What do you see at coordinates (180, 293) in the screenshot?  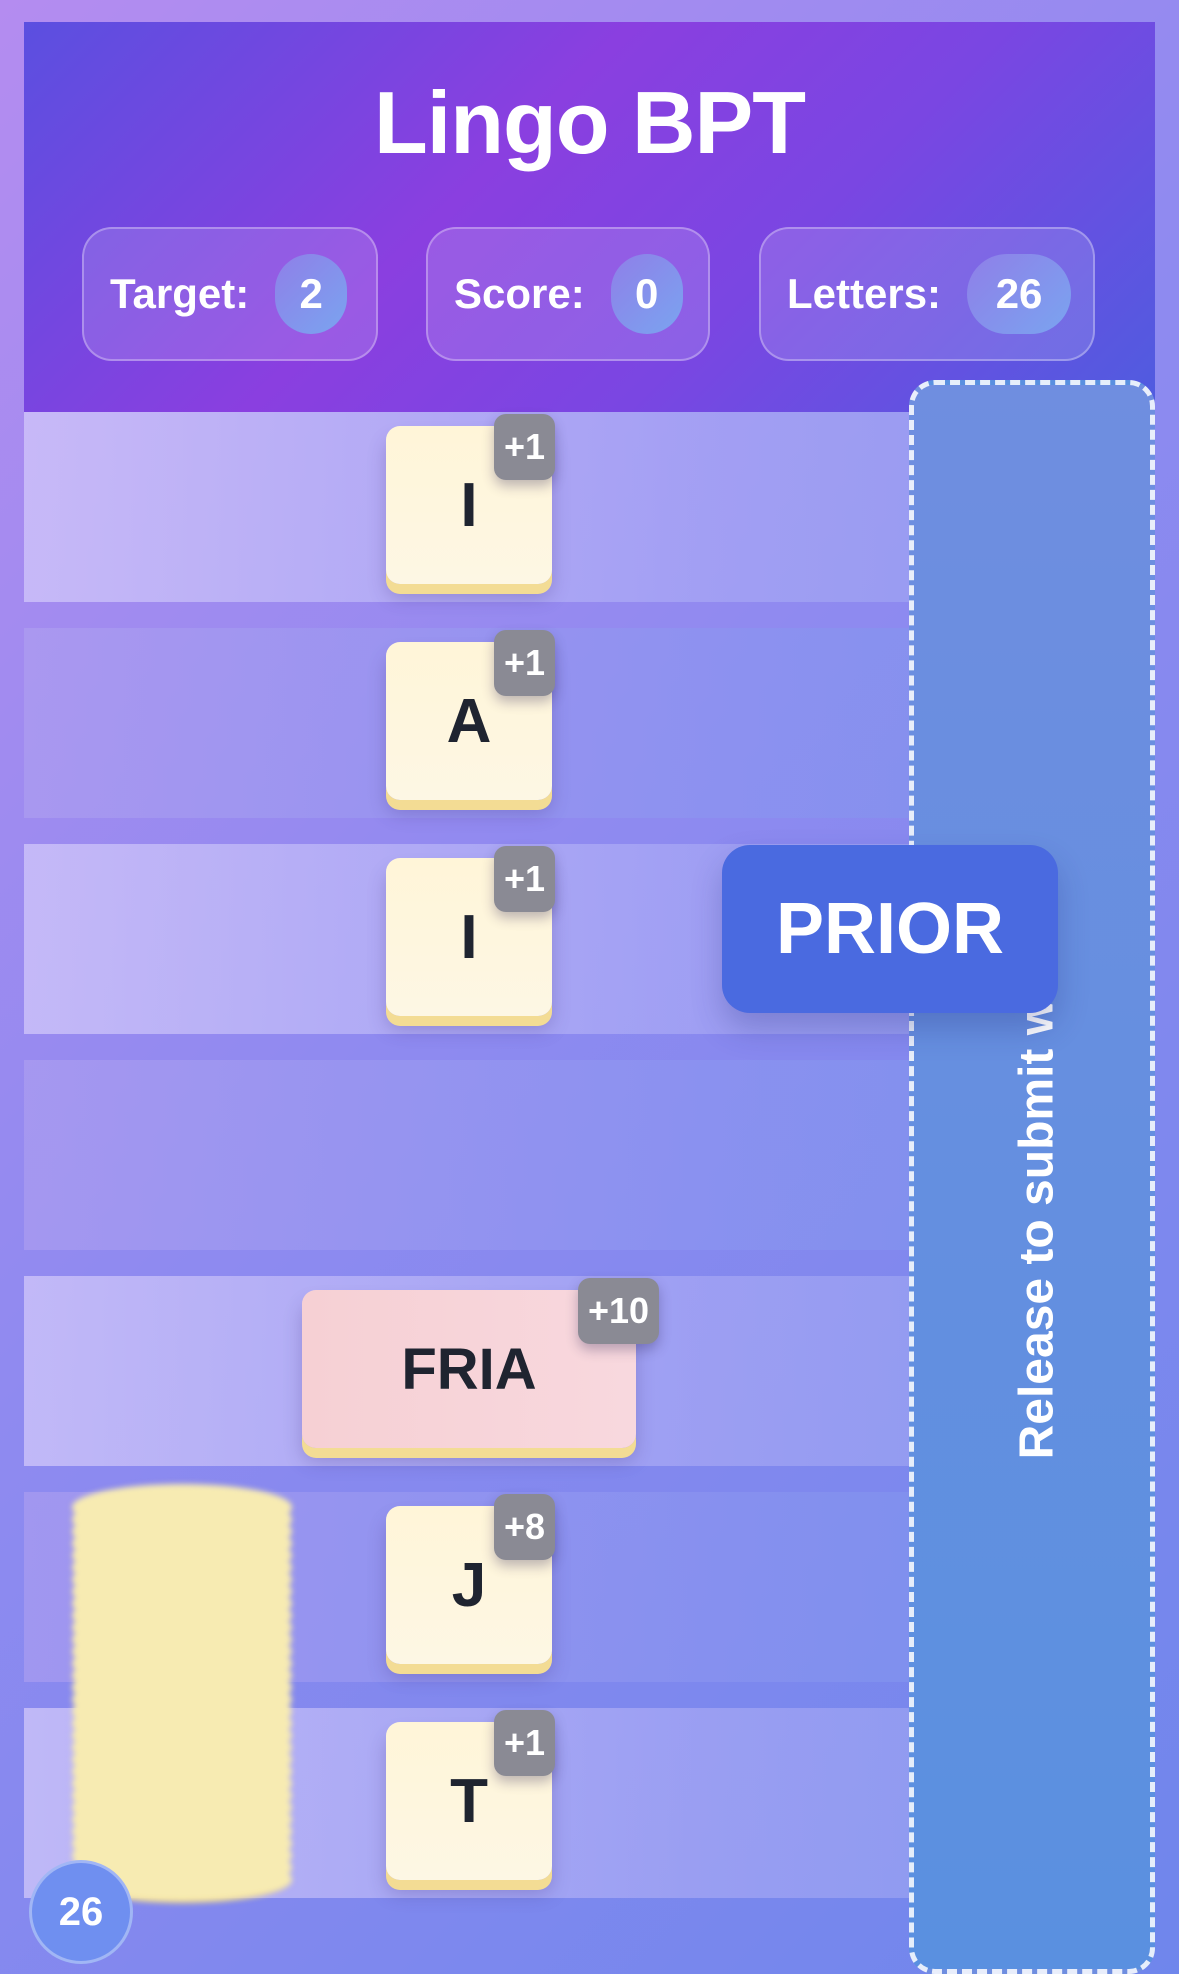 I see `target-label: Target:` at bounding box center [180, 293].